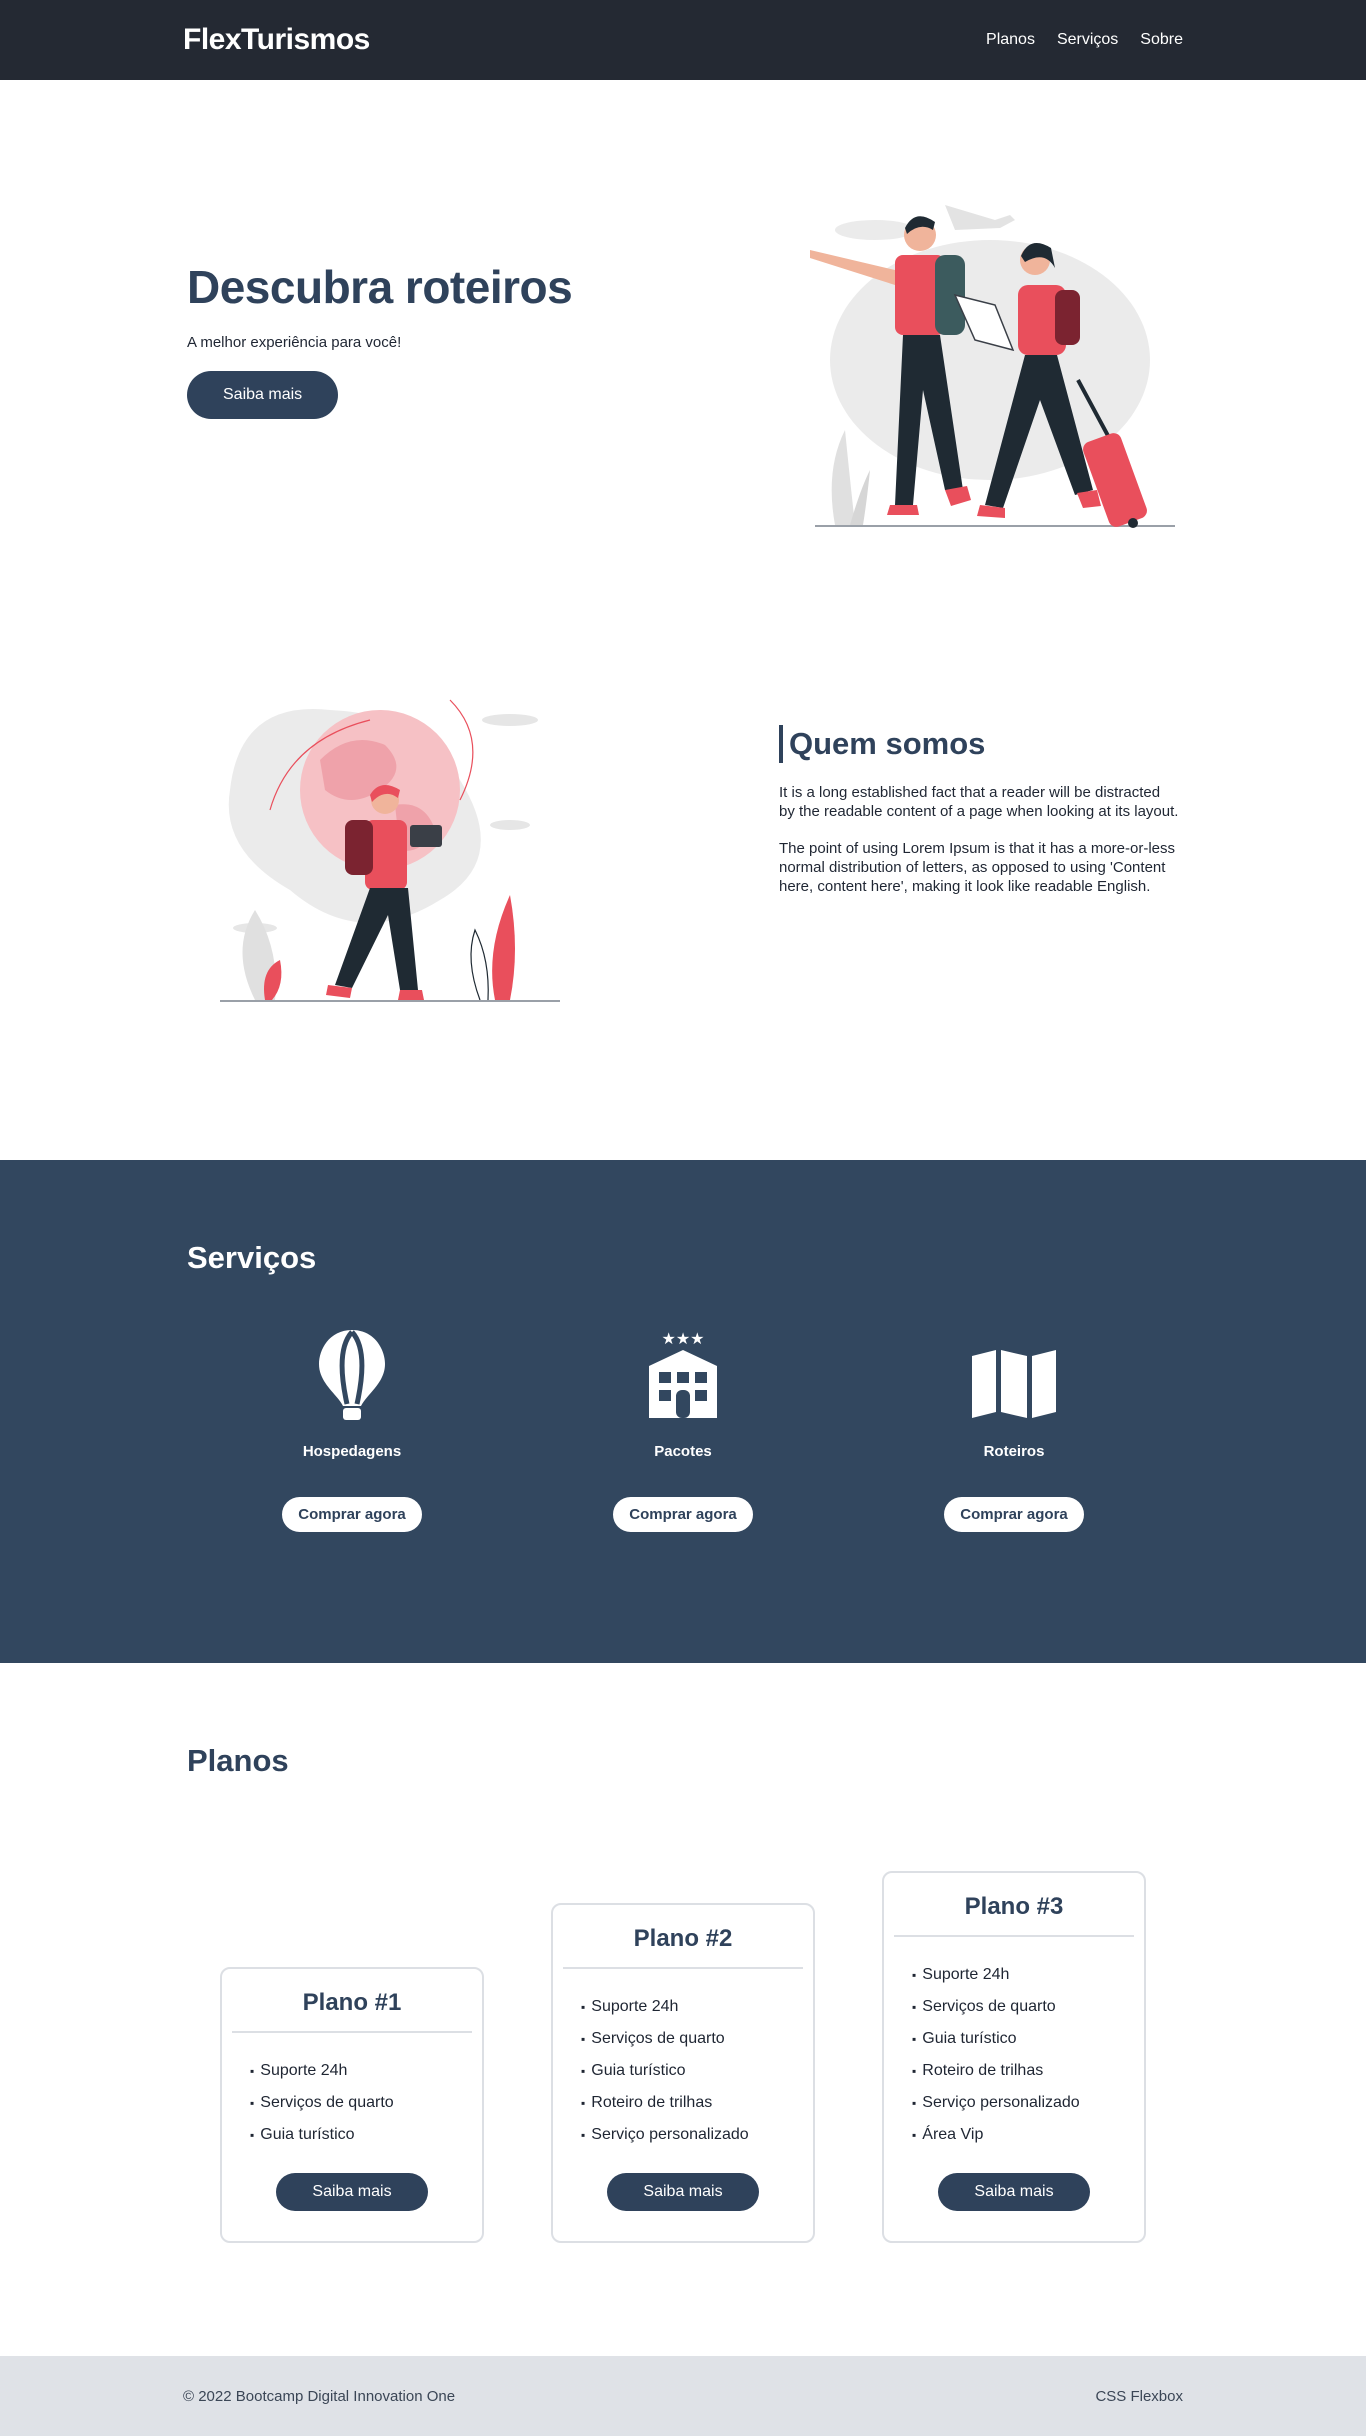 The height and width of the screenshot is (2436, 1366). What do you see at coordinates (238, 1760) in the screenshot?
I see `plans-title: Planos` at bounding box center [238, 1760].